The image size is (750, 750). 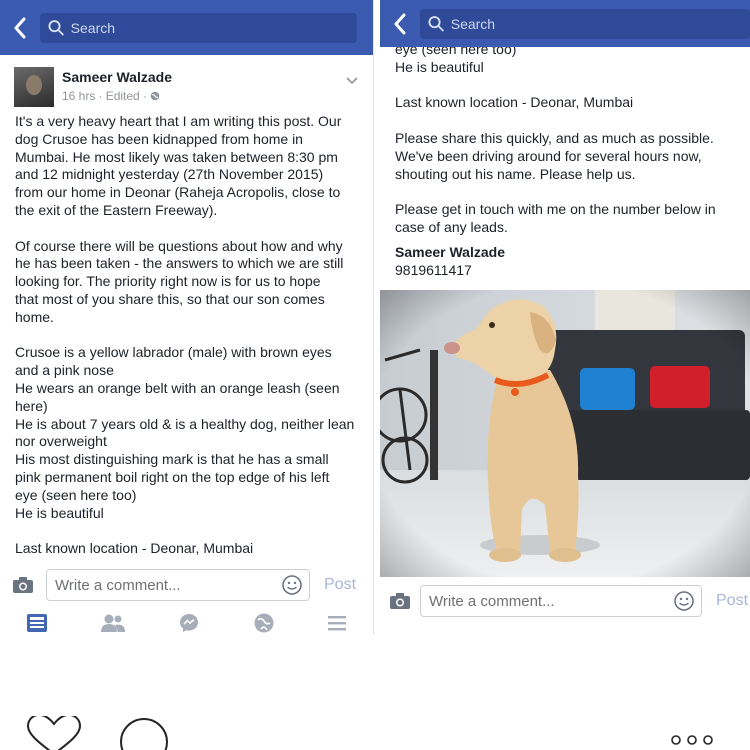 I want to click on post-text-line: and a pink nose, so click(x=64, y=370).